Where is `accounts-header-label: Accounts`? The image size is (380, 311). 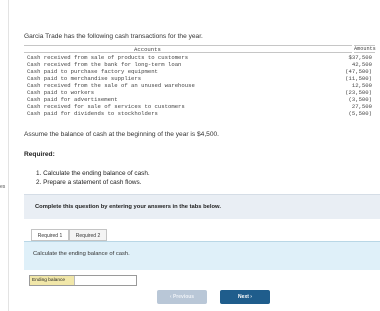
accounts-header-label: Accounts is located at coordinates (147, 49).